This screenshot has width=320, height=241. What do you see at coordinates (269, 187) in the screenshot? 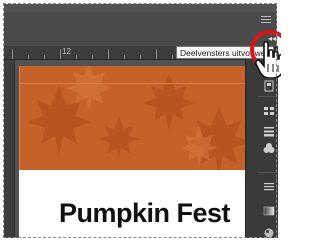
I see `swatches-icon` at bounding box center [269, 187].